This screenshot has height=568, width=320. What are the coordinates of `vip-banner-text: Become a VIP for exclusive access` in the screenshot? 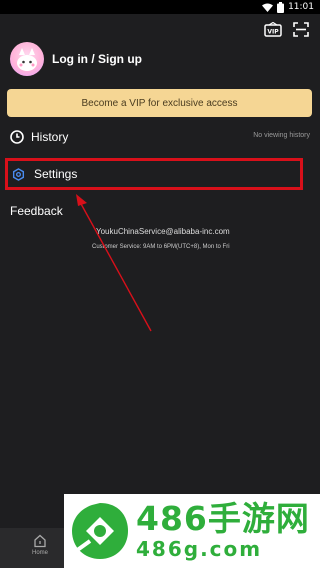 It's located at (159, 103).